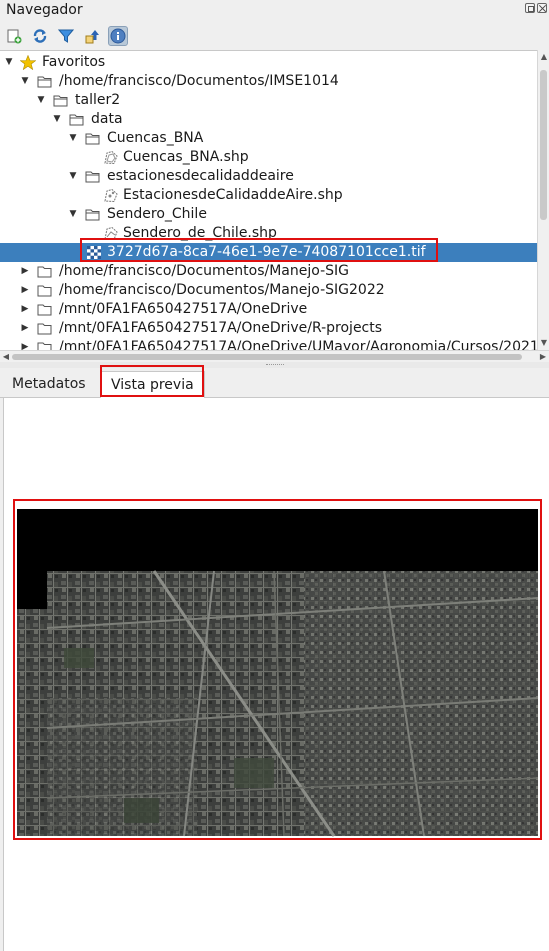  Describe the element at coordinates (268, 214) in the screenshot. I see `tree-item-sendero-folder: ▼ Sendero_Chile` at that location.